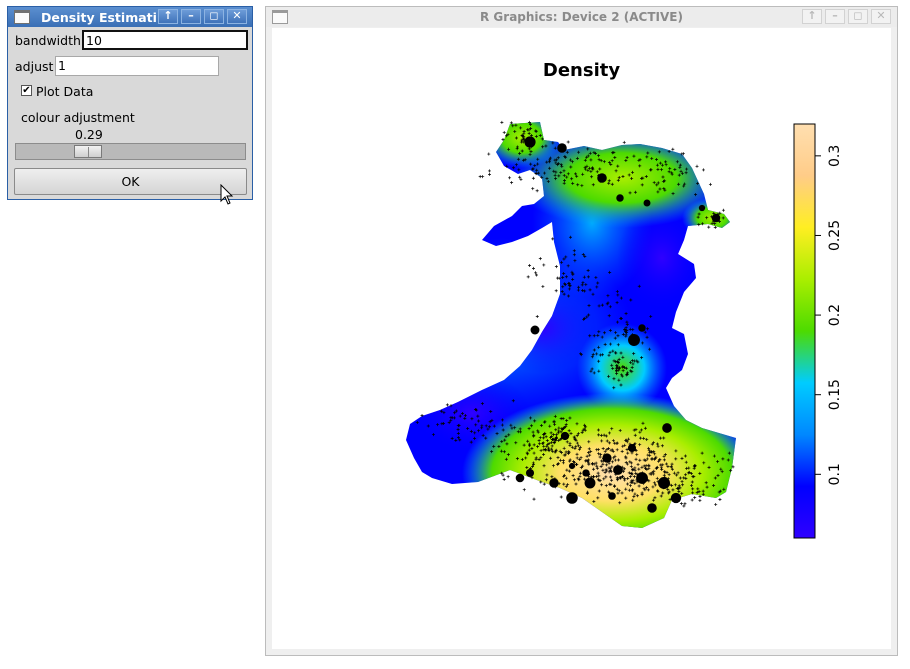  I want to click on legend-tick-label: 0.1, so click(835, 474).